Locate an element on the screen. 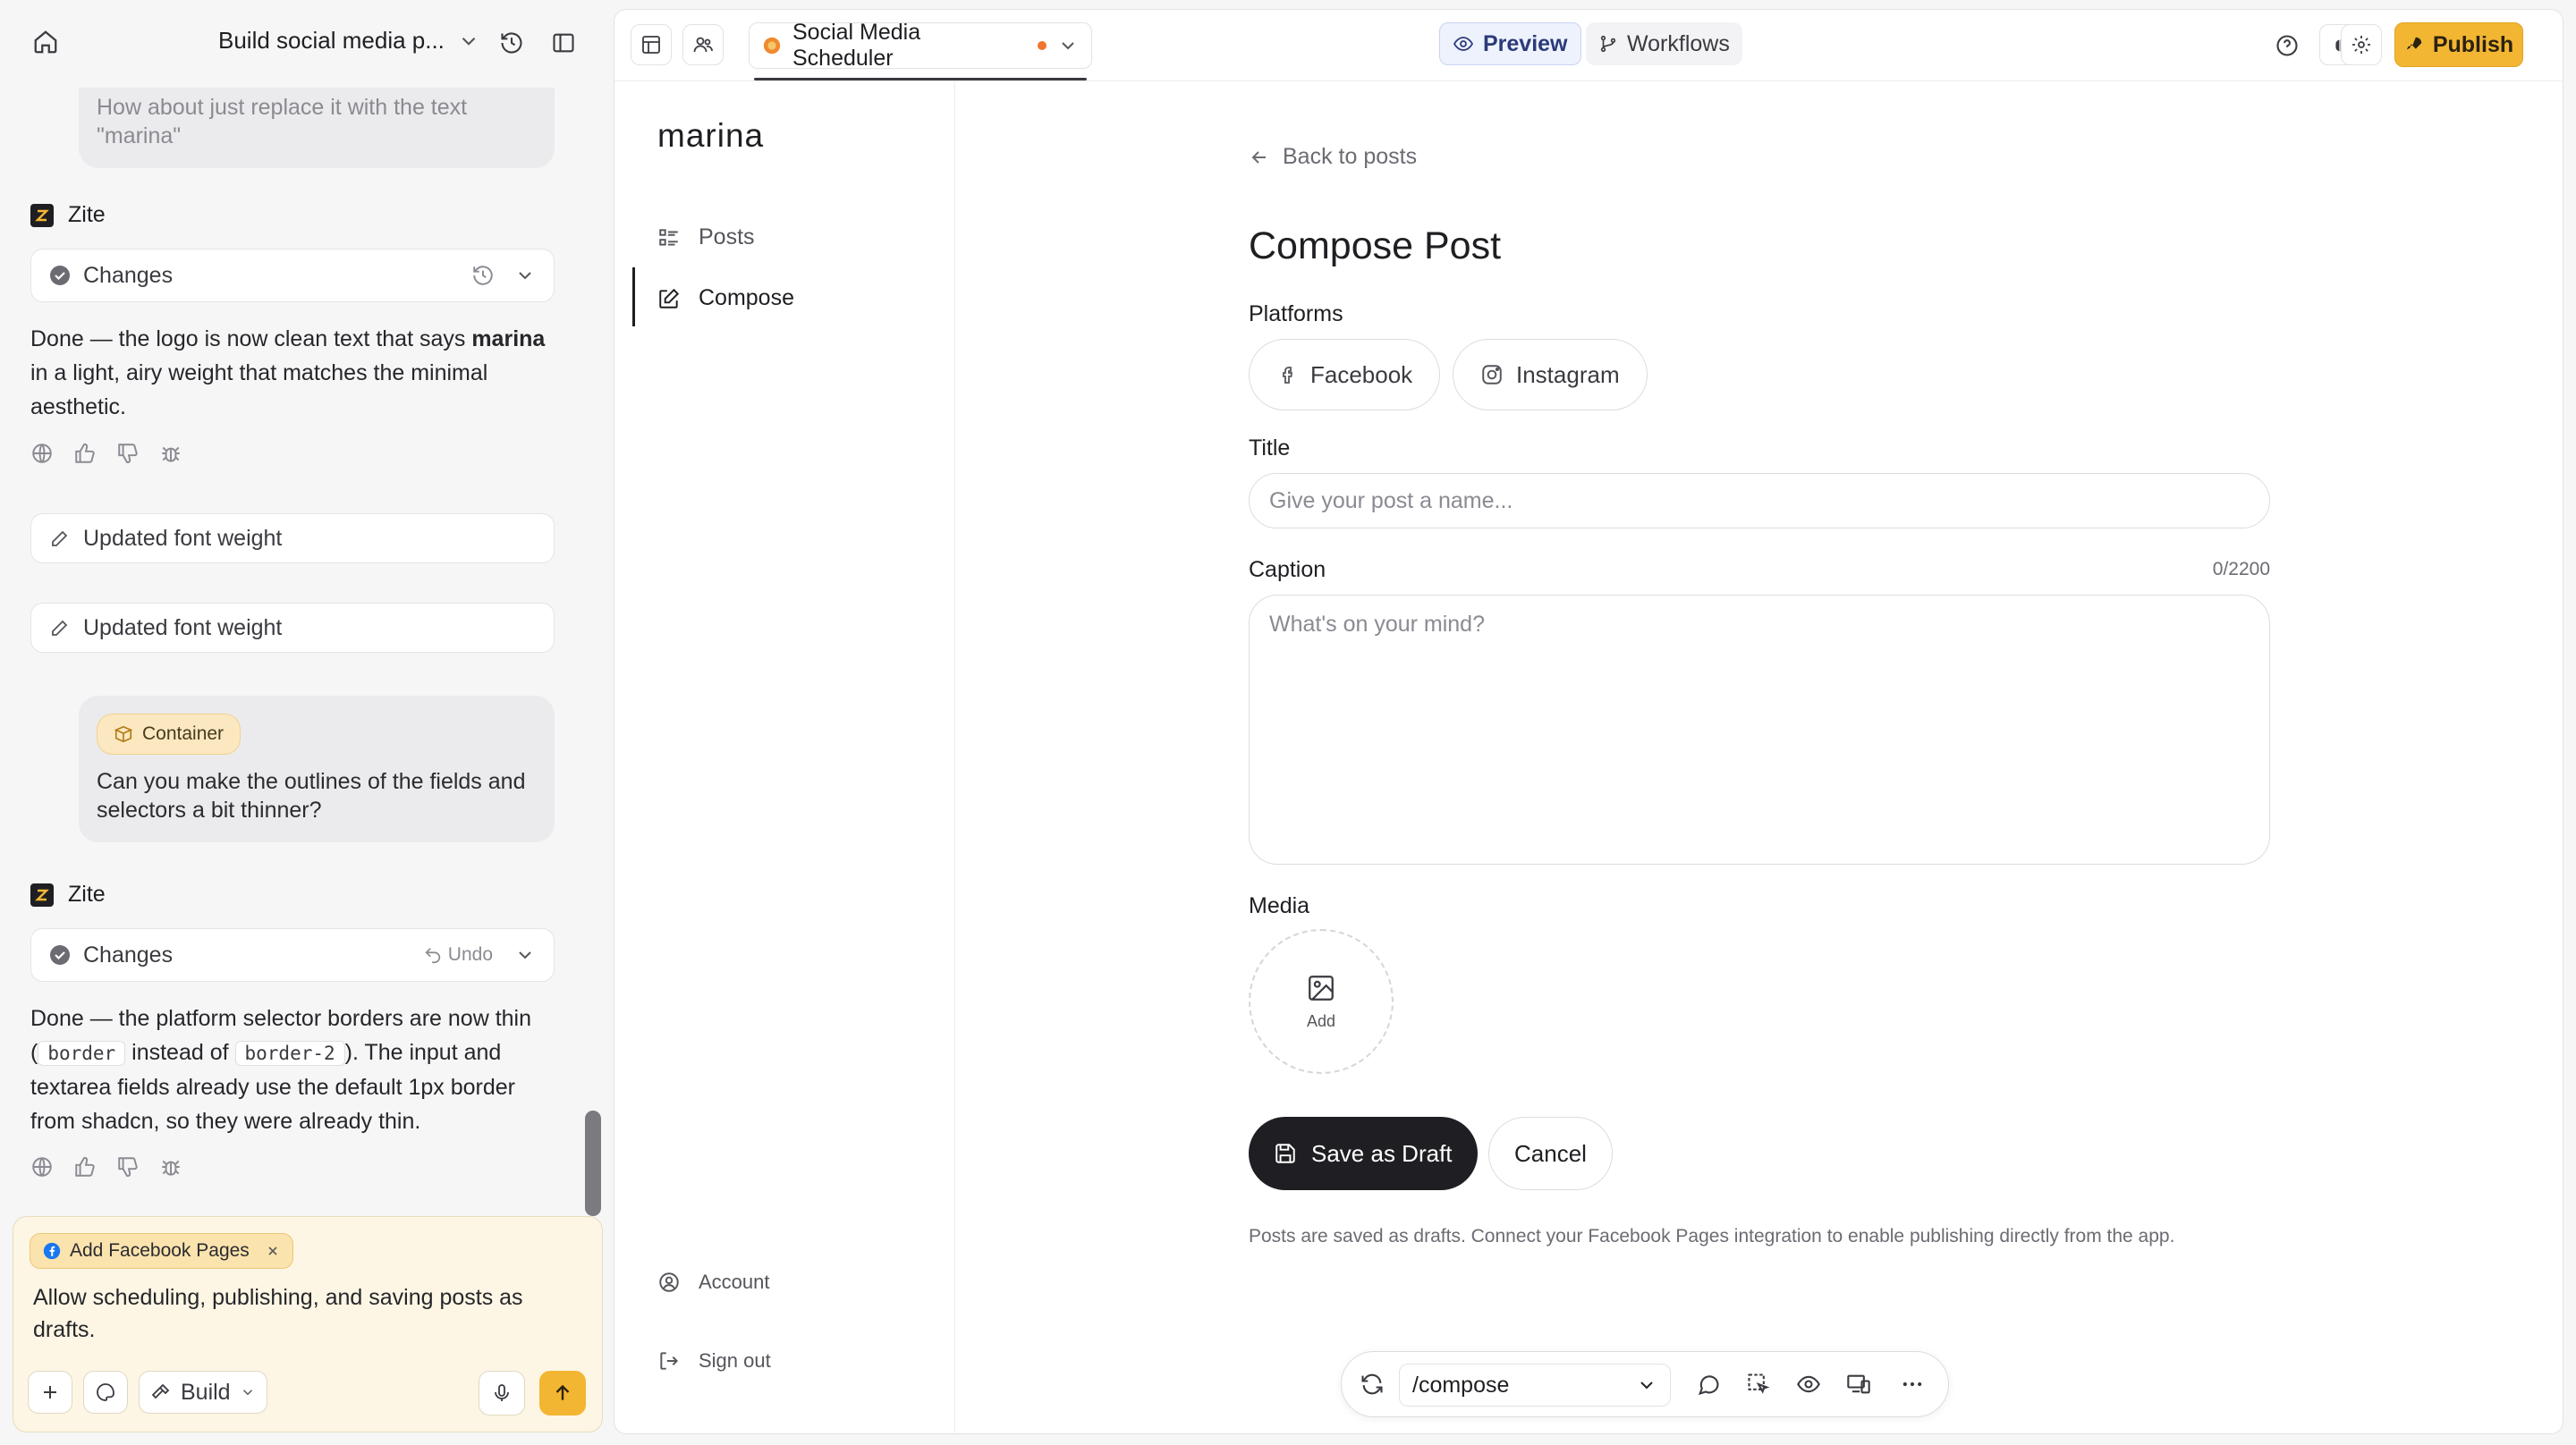 The height and width of the screenshot is (1445, 2576). nav-item-posts: Posts is located at coordinates (706, 237).